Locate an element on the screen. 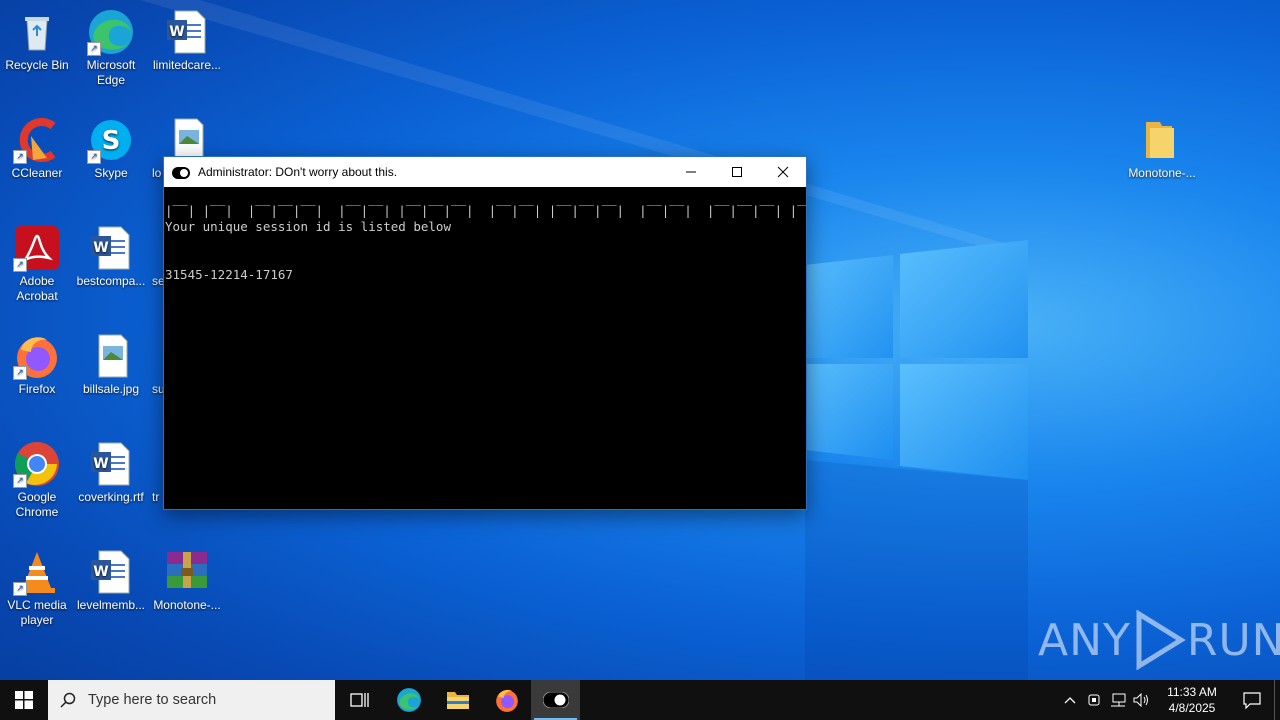 This screenshot has width=1280, height=720. taskbar-search-box: Type here to search is located at coordinates (191, 700).